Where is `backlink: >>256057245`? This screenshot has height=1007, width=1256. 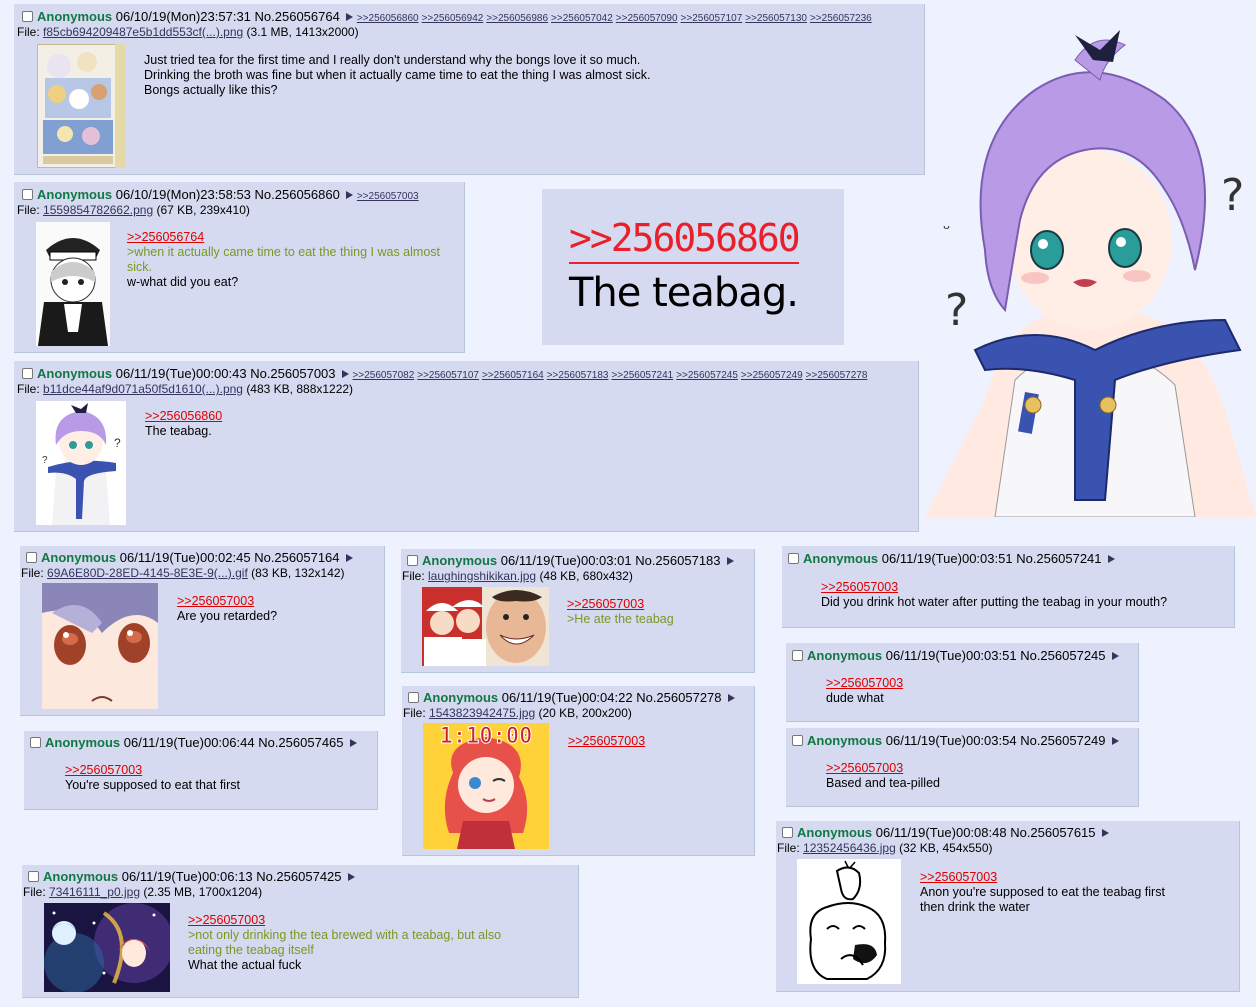 backlink: >>256057245 is located at coordinates (707, 375).